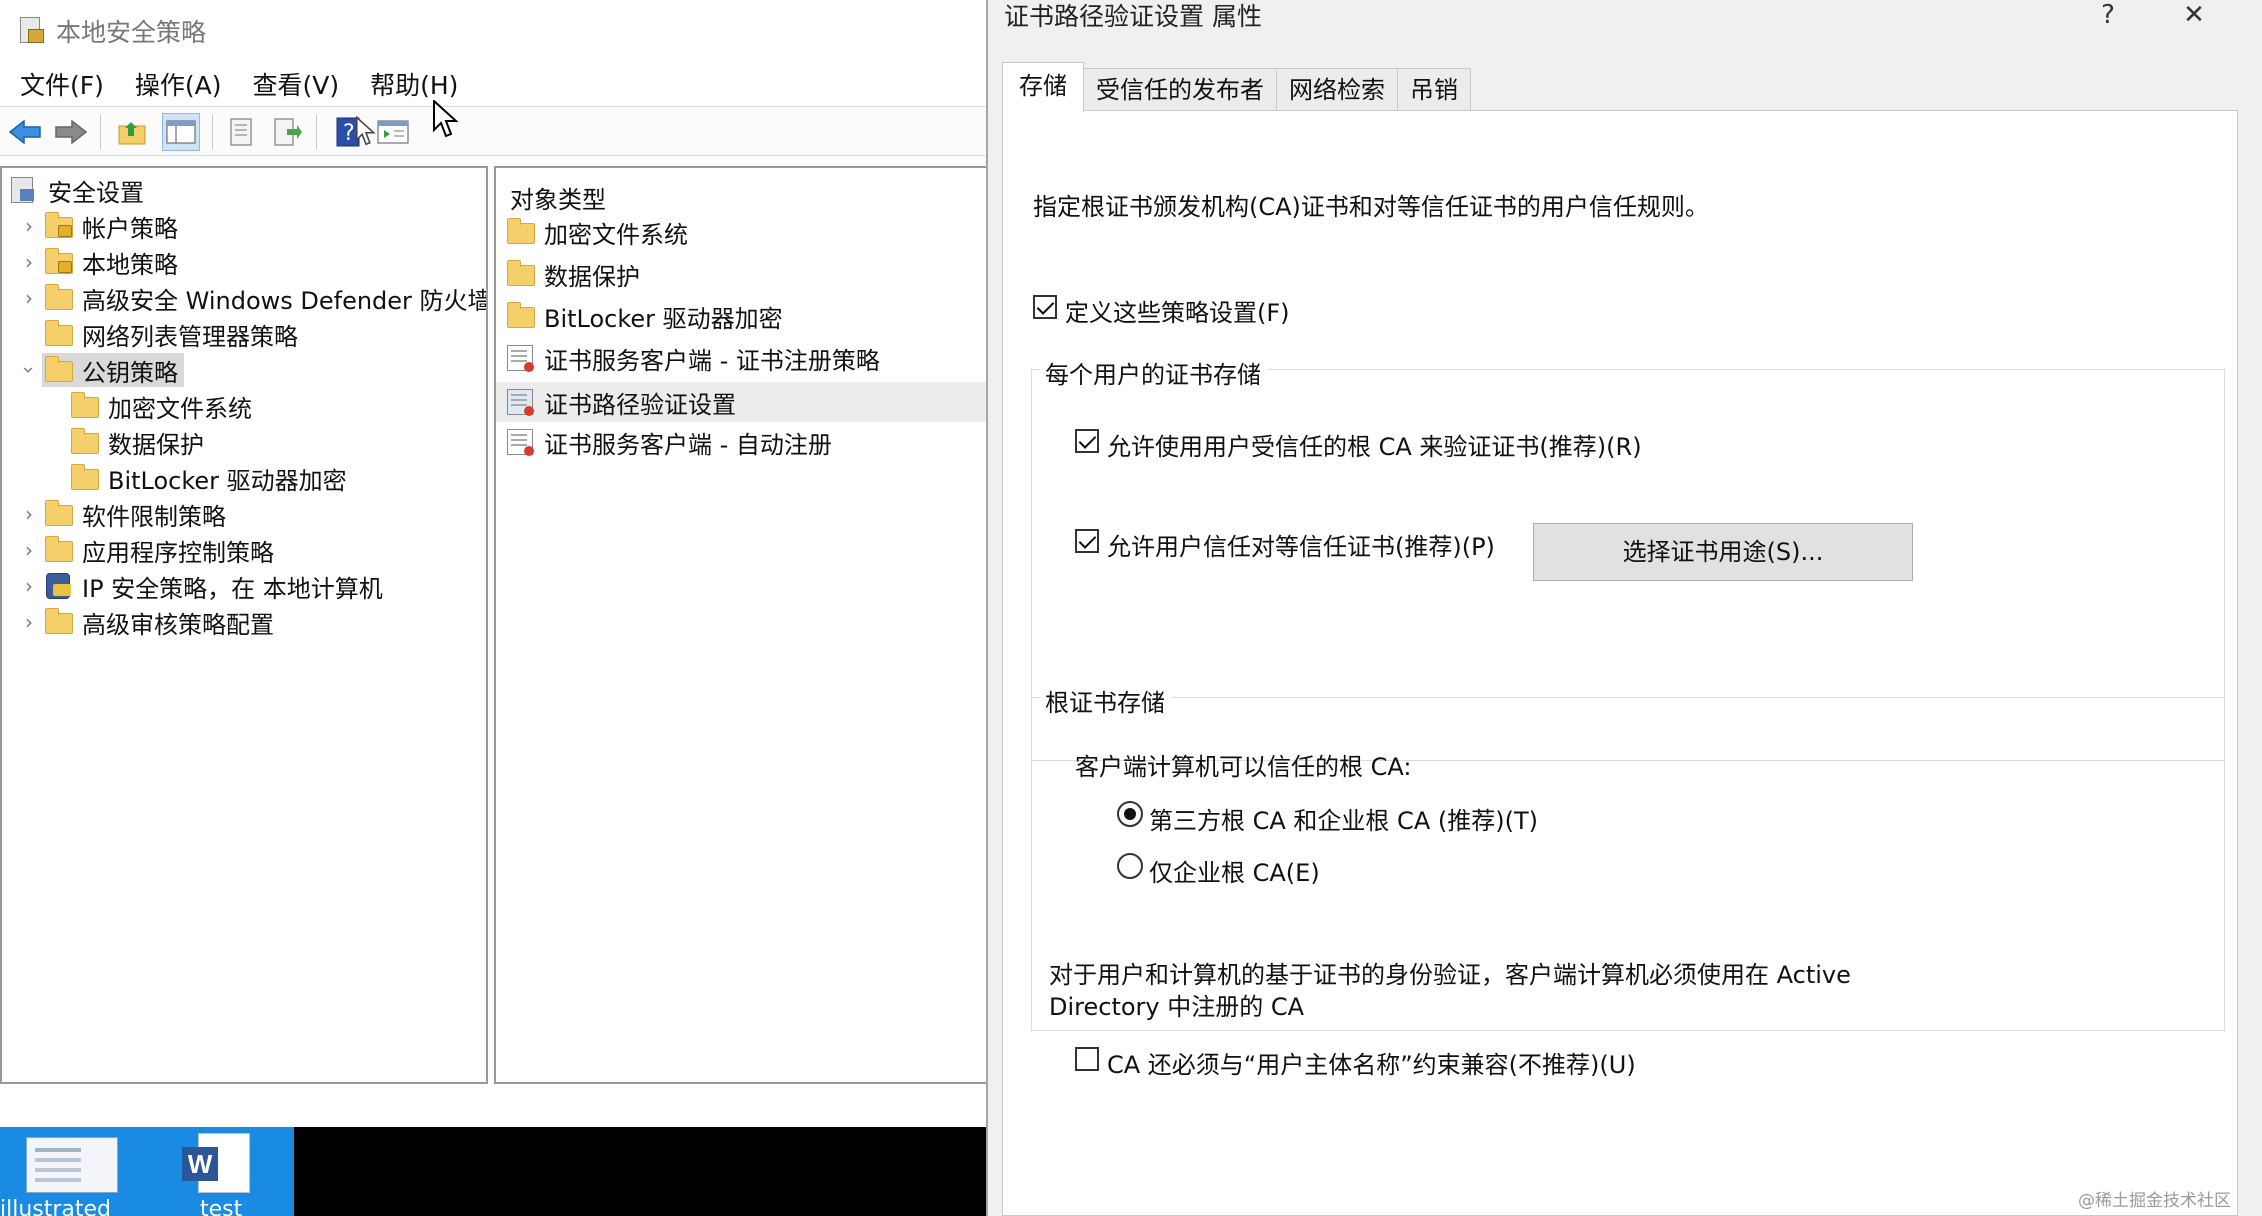 This screenshot has width=2262, height=1216. Describe the element at coordinates (145, 622) in the screenshot. I see `tree-item-advanced-audit: › 高级审核策略配置` at that location.